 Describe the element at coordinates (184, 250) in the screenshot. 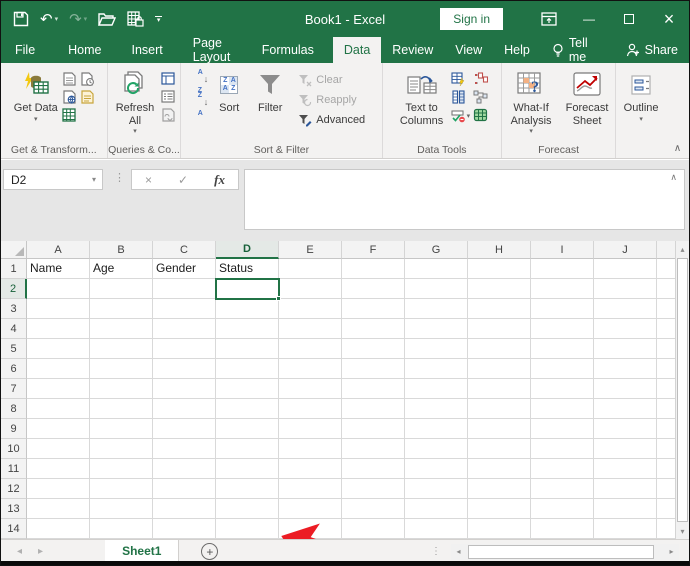

I see `column-header-C: C` at that location.